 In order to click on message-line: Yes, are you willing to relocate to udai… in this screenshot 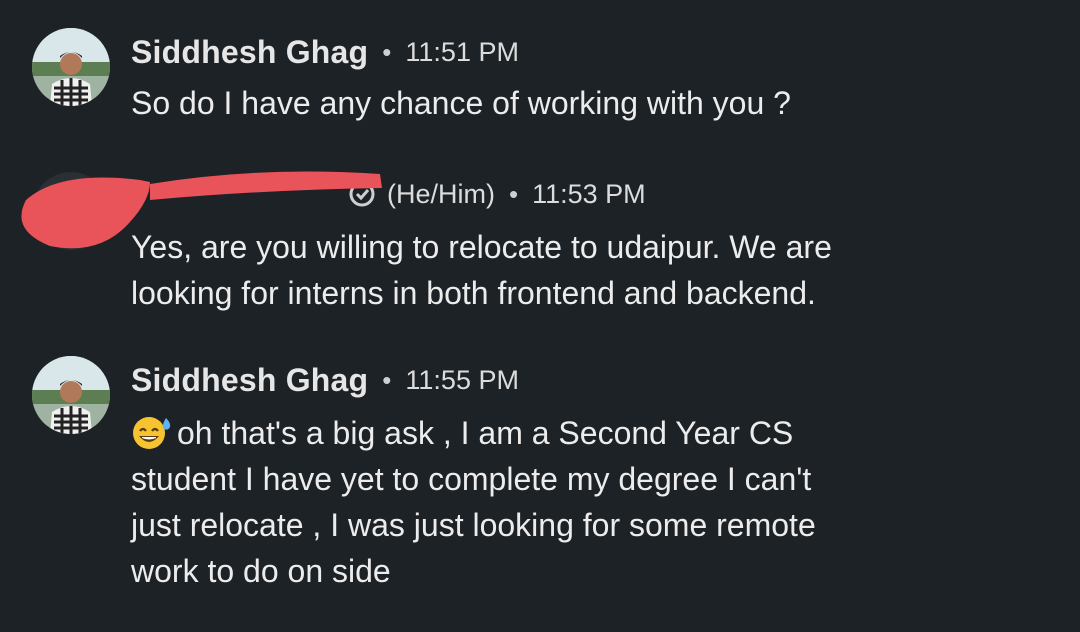, I will do `click(481, 247)`.